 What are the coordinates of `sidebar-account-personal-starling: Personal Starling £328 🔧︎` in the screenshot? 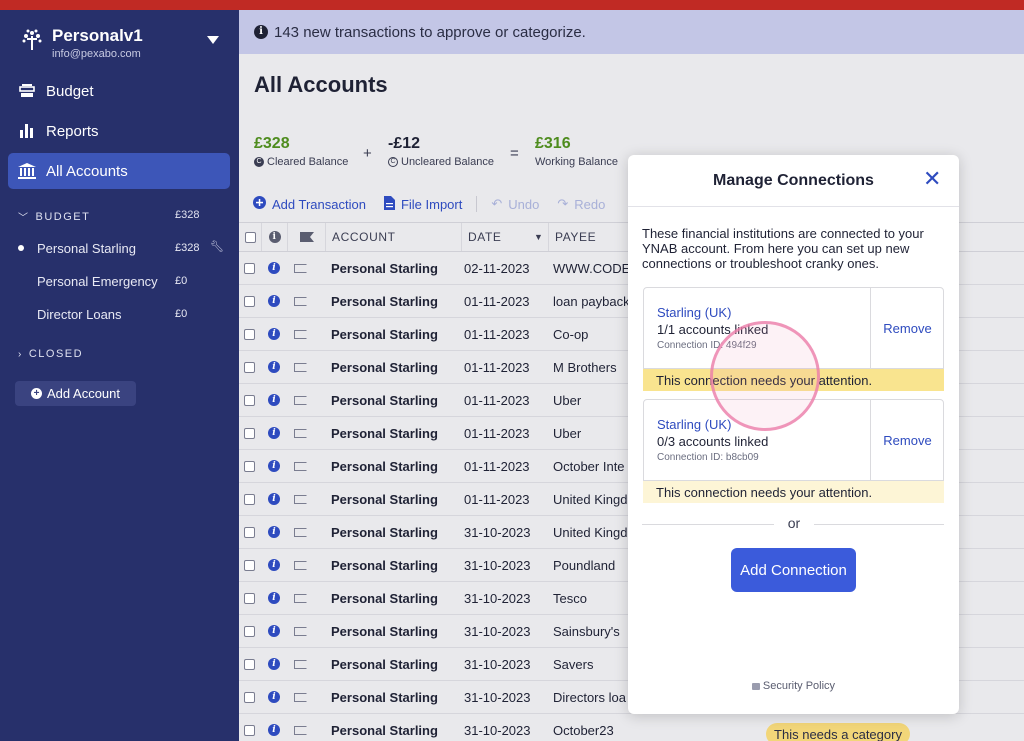 It's located at (121, 248).